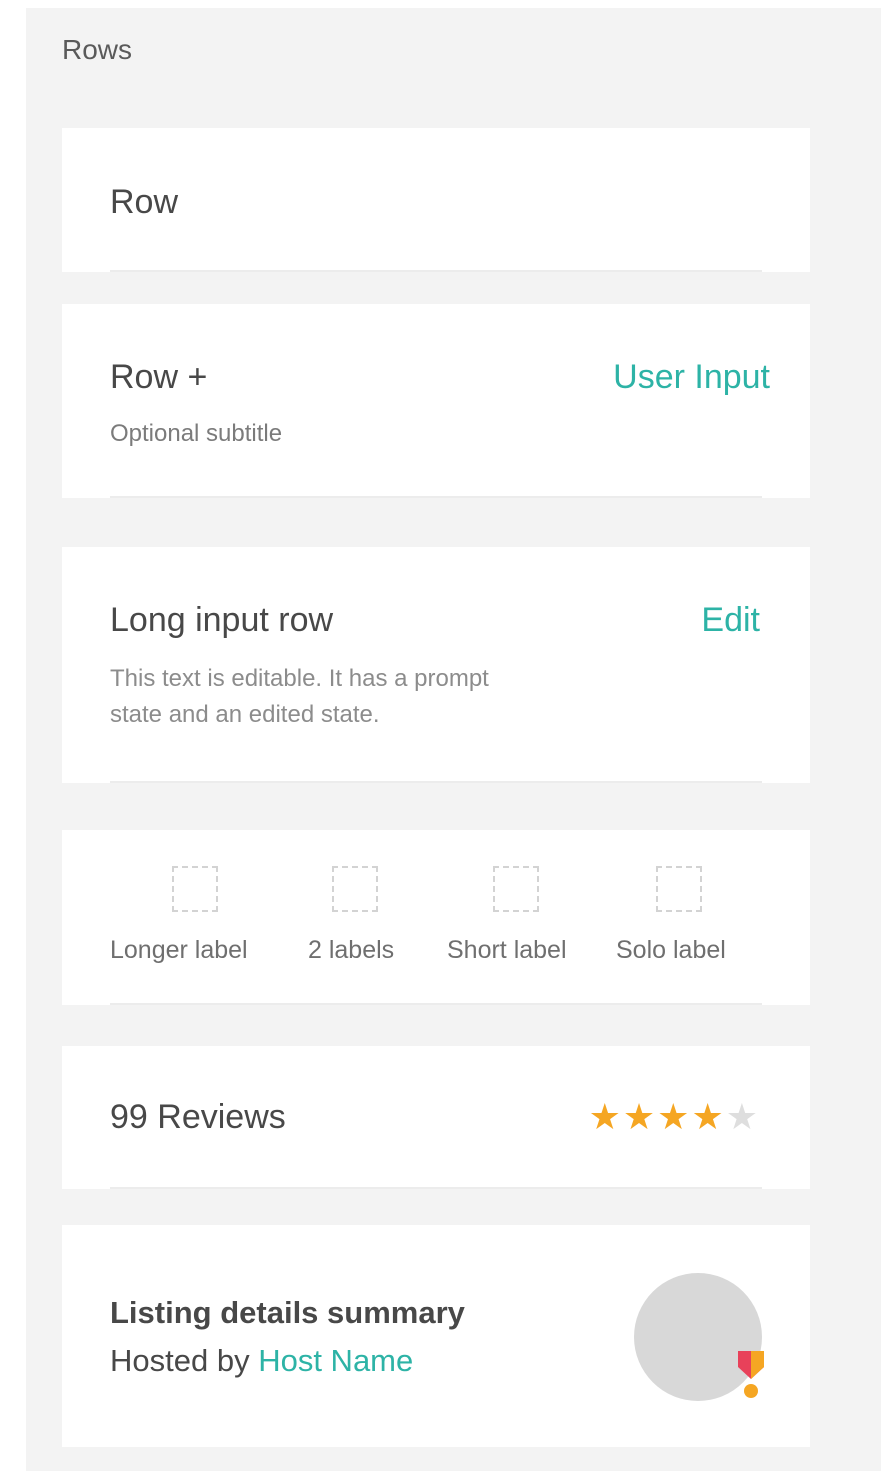  I want to click on checkbox-label: Solo label, so click(671, 950).